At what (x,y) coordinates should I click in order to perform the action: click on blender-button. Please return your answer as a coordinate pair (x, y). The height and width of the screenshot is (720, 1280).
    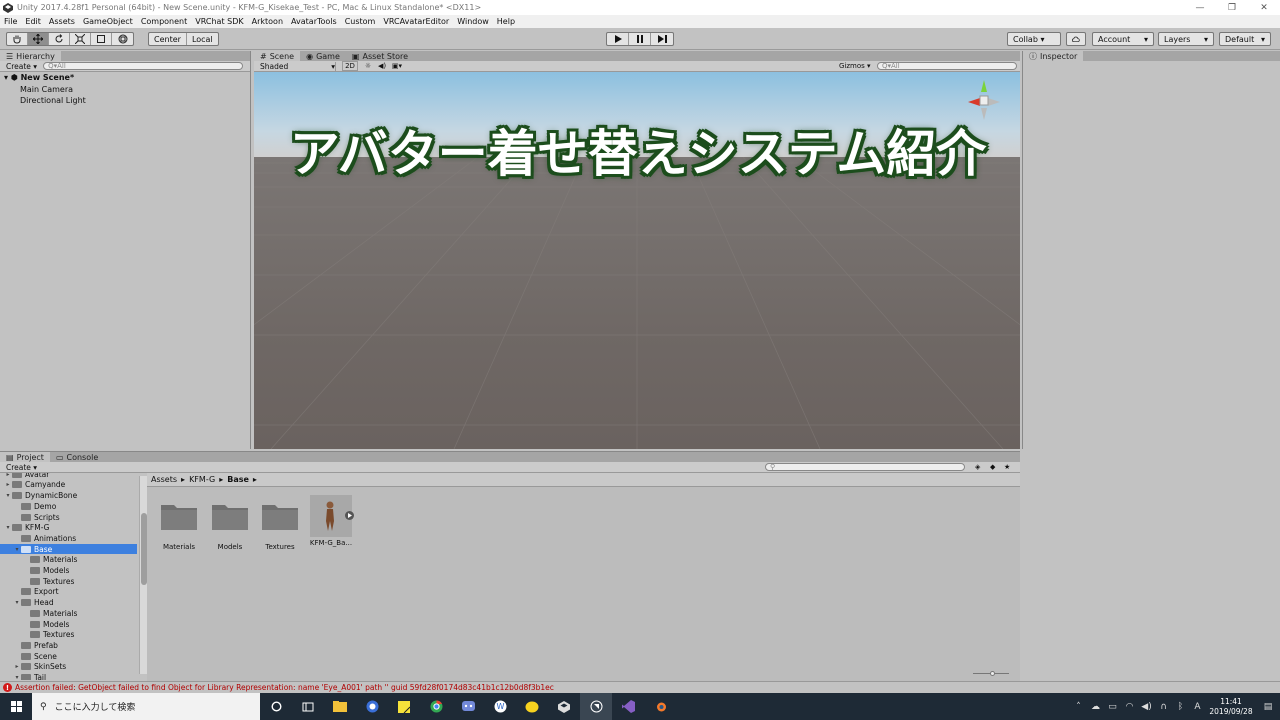
    Looking at the image, I should click on (660, 706).